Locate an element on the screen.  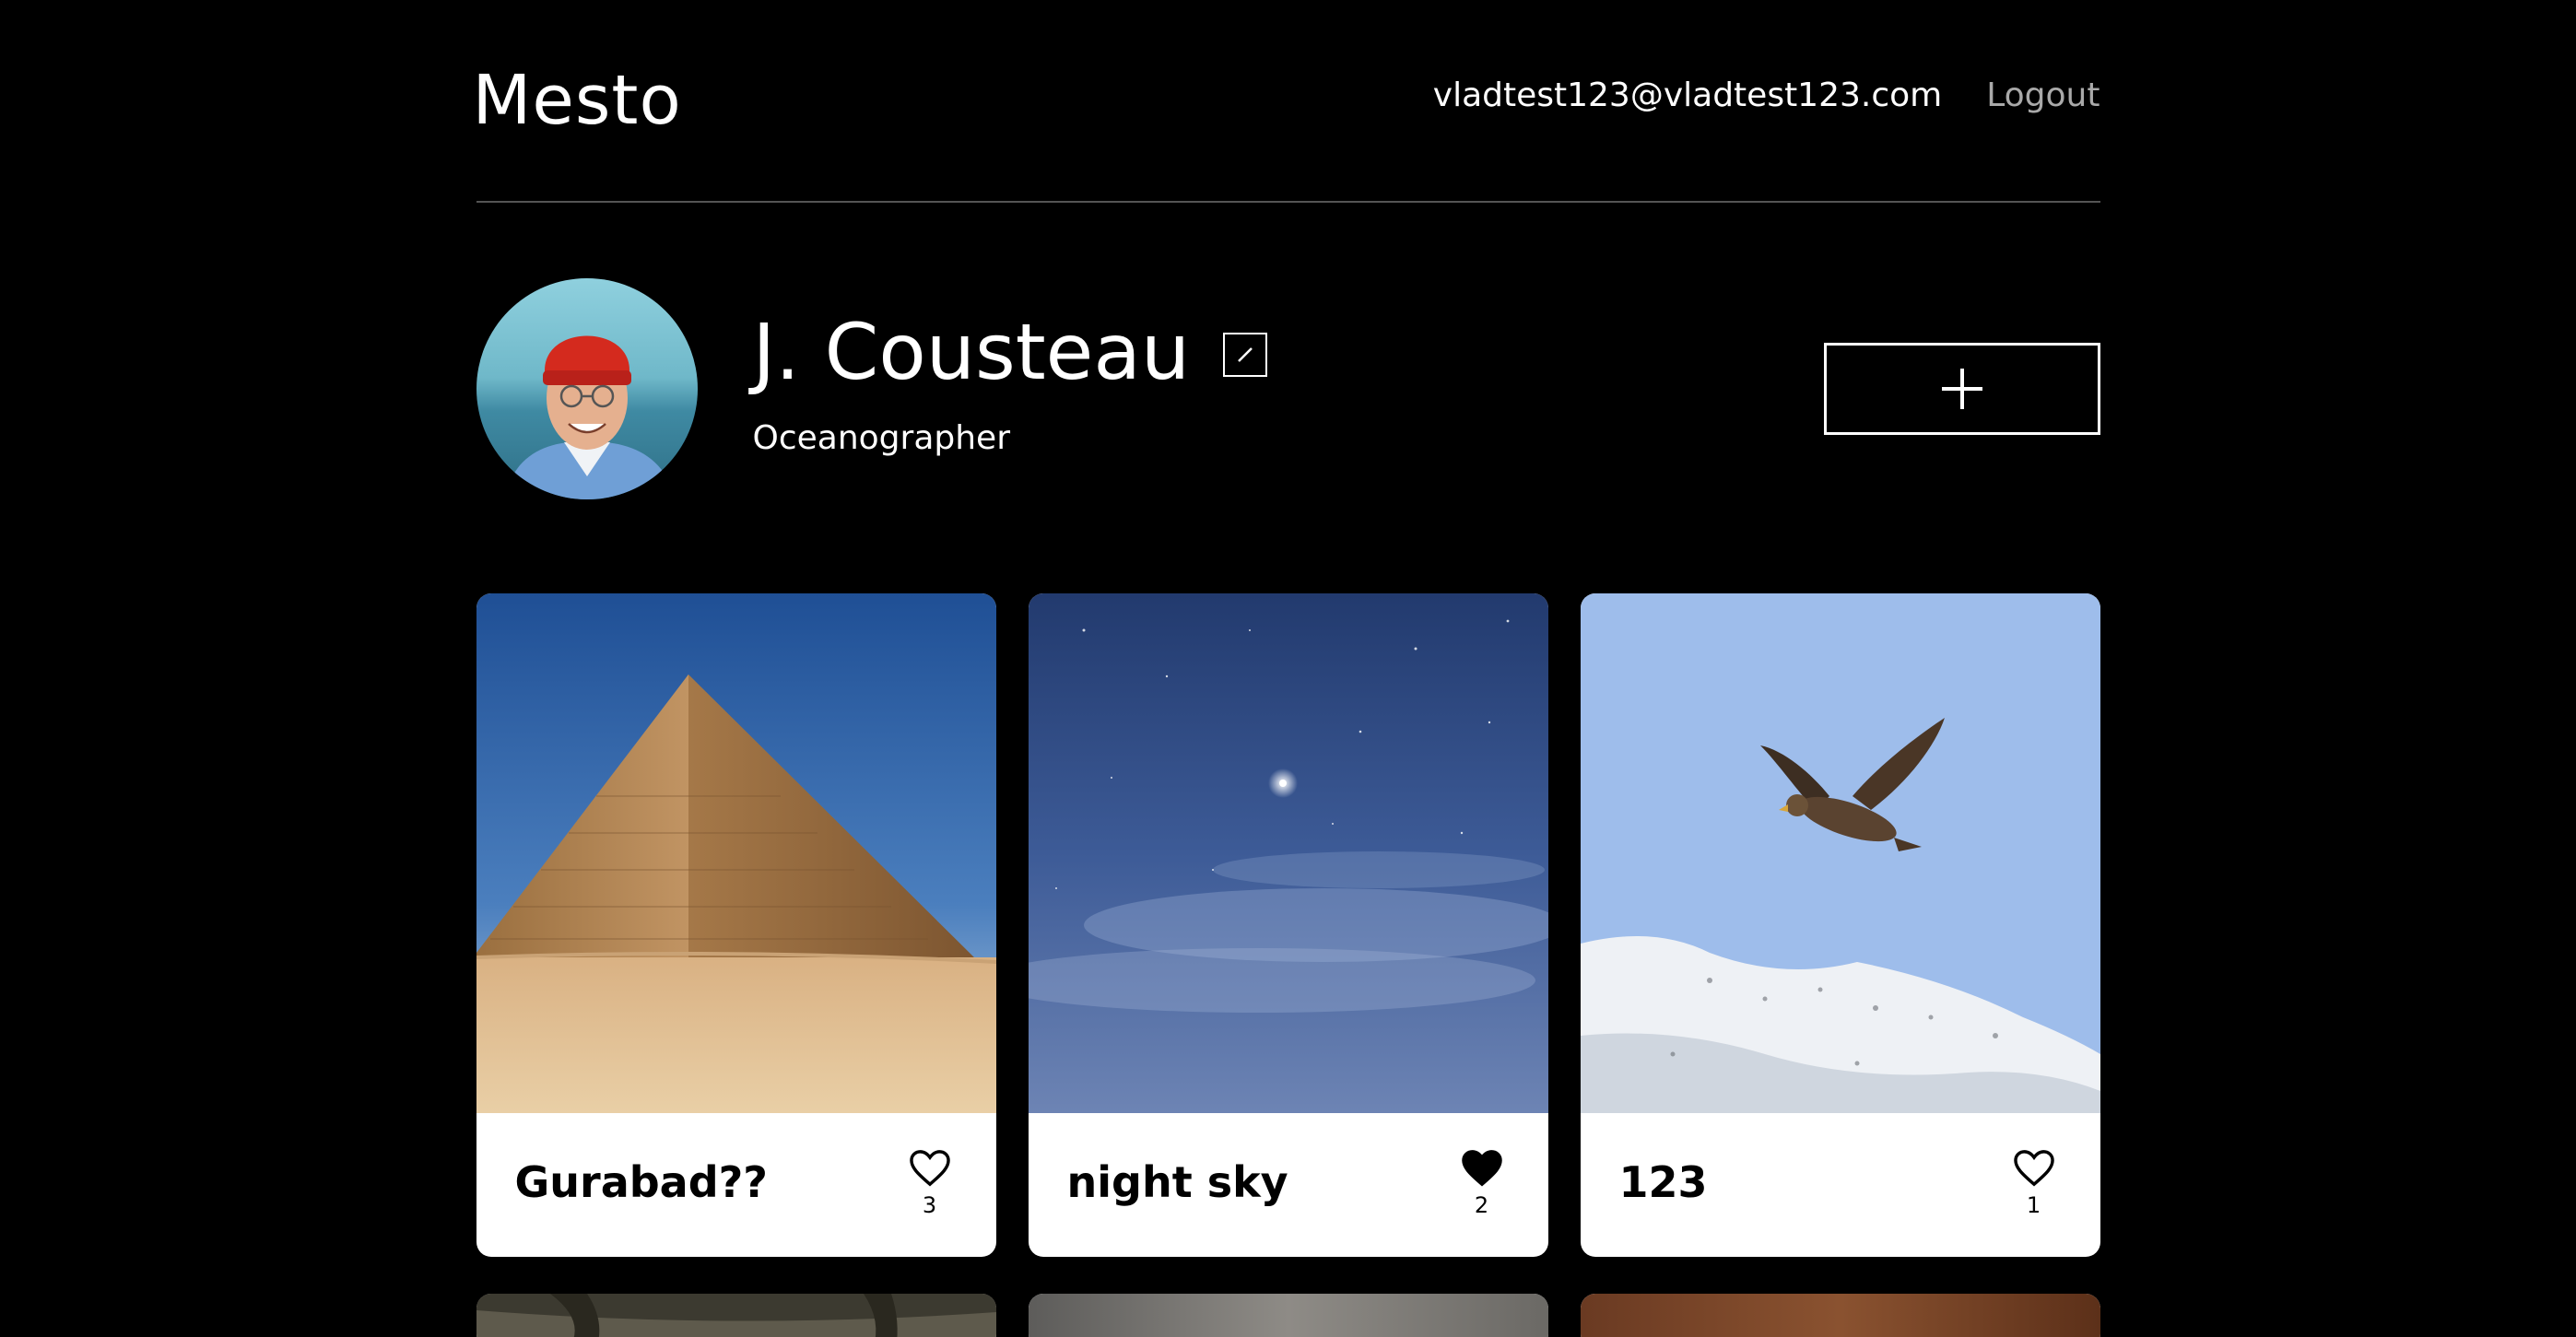
like-button-active is located at coordinates (1482, 1169).